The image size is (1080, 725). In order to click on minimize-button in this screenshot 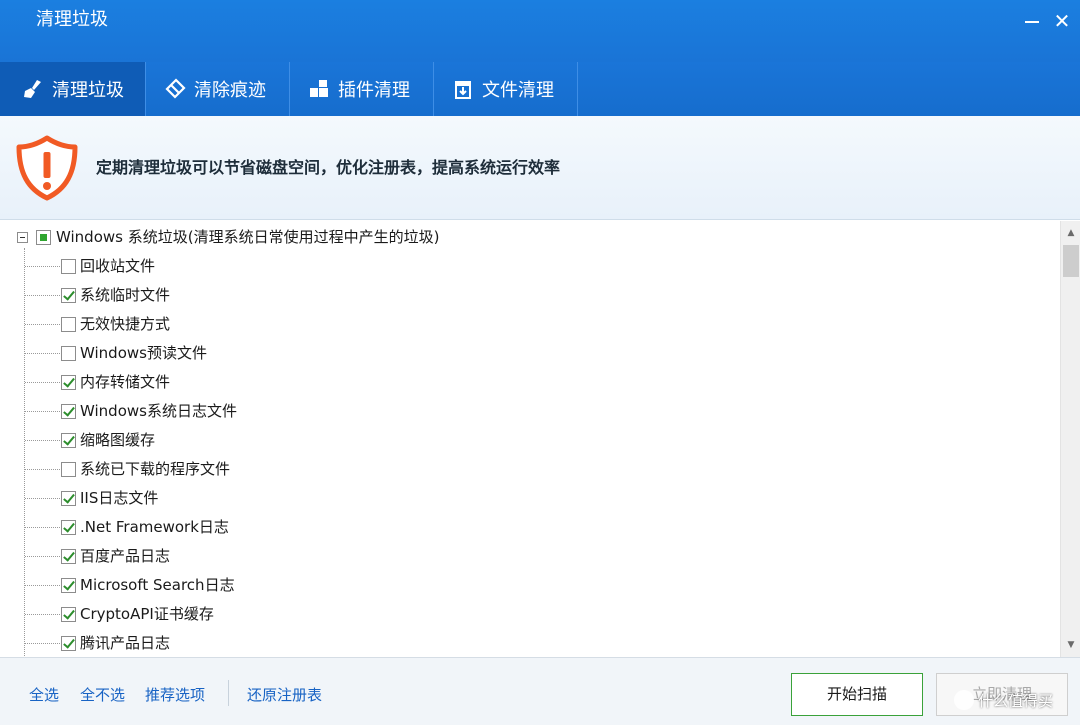, I will do `click(1032, 21)`.